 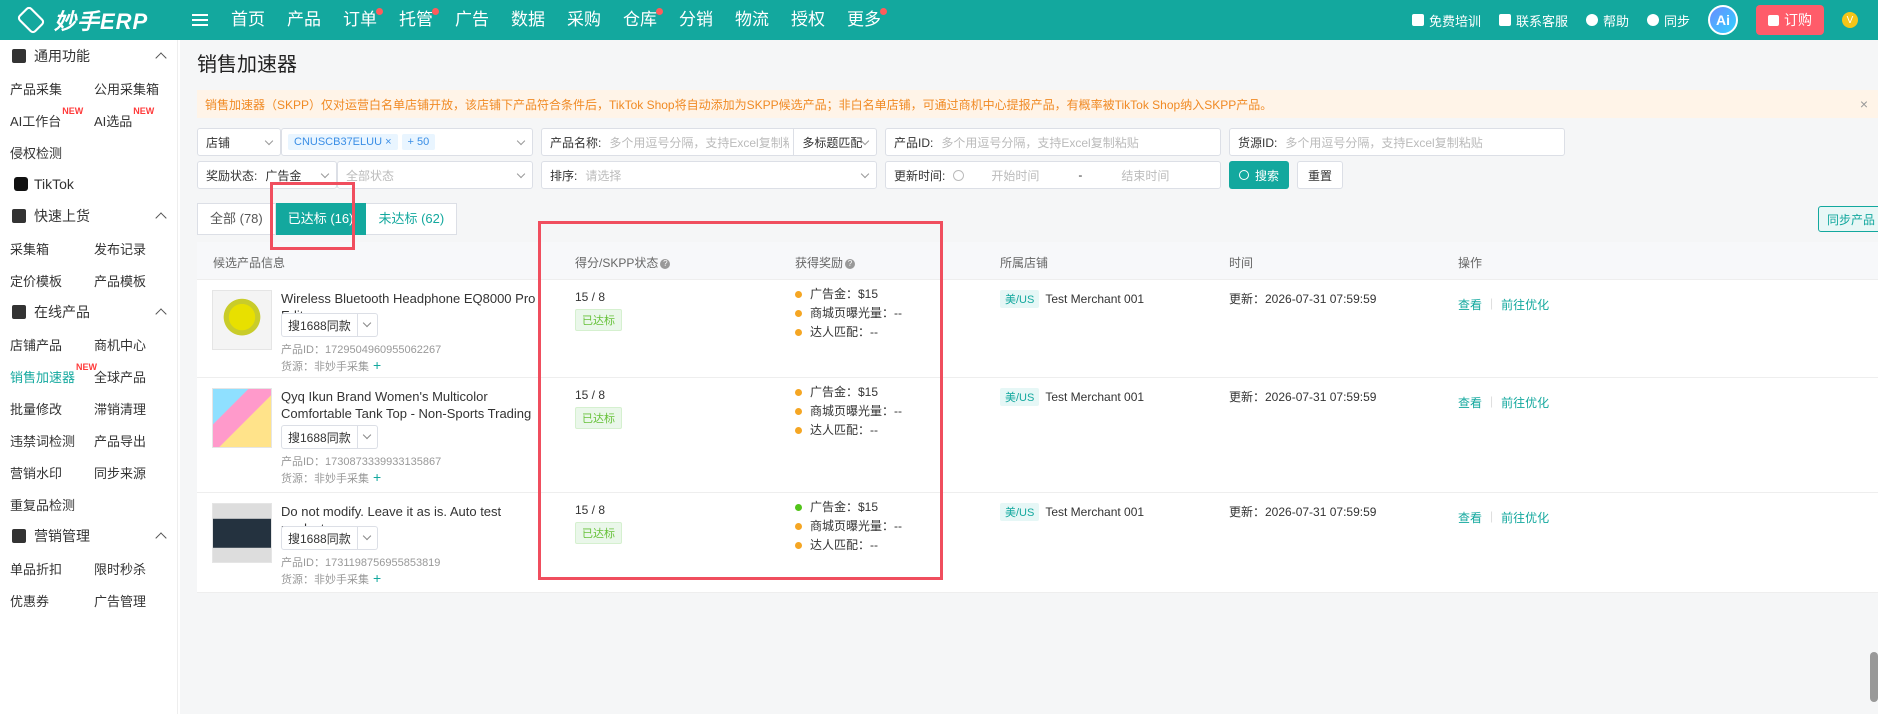 What do you see at coordinates (1533, 20) in the screenshot?
I see `support-link: 联系客服` at bounding box center [1533, 20].